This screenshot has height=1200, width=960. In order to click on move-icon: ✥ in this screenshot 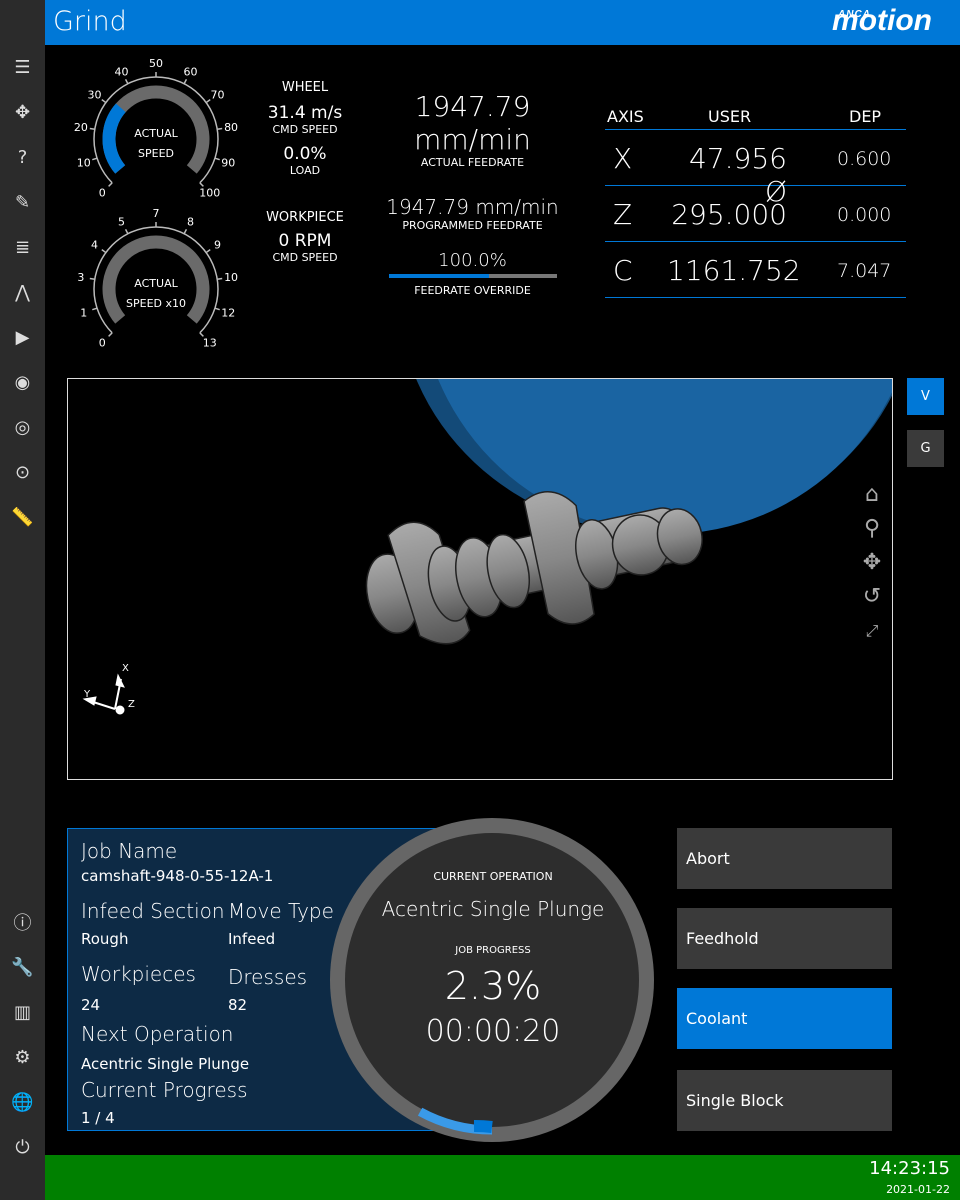, I will do `click(22, 112)`.